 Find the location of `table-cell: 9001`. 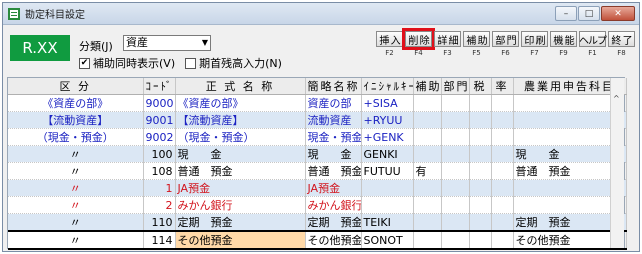

table-cell: 9001 is located at coordinates (159, 120).